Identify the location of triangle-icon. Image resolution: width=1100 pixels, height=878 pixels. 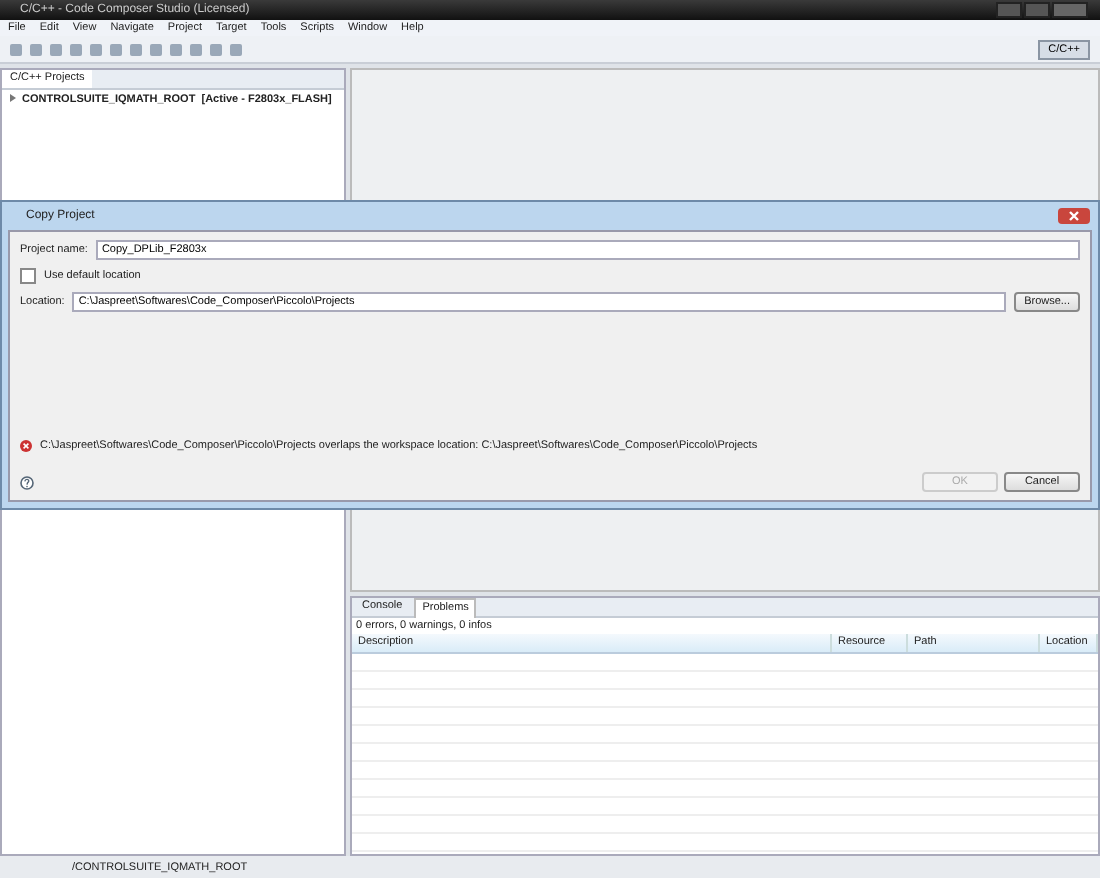
(13, 98).